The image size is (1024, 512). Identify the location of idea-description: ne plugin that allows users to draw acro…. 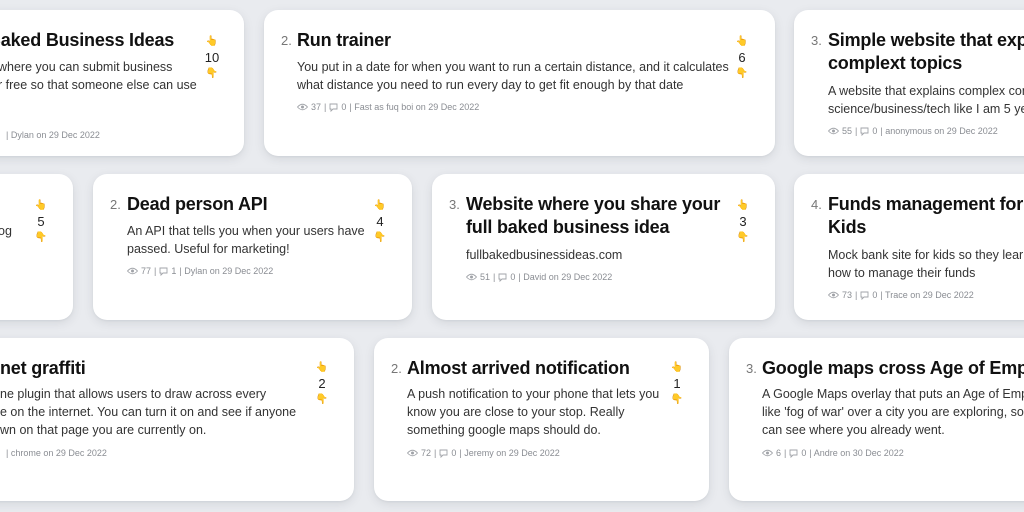
(165, 412).